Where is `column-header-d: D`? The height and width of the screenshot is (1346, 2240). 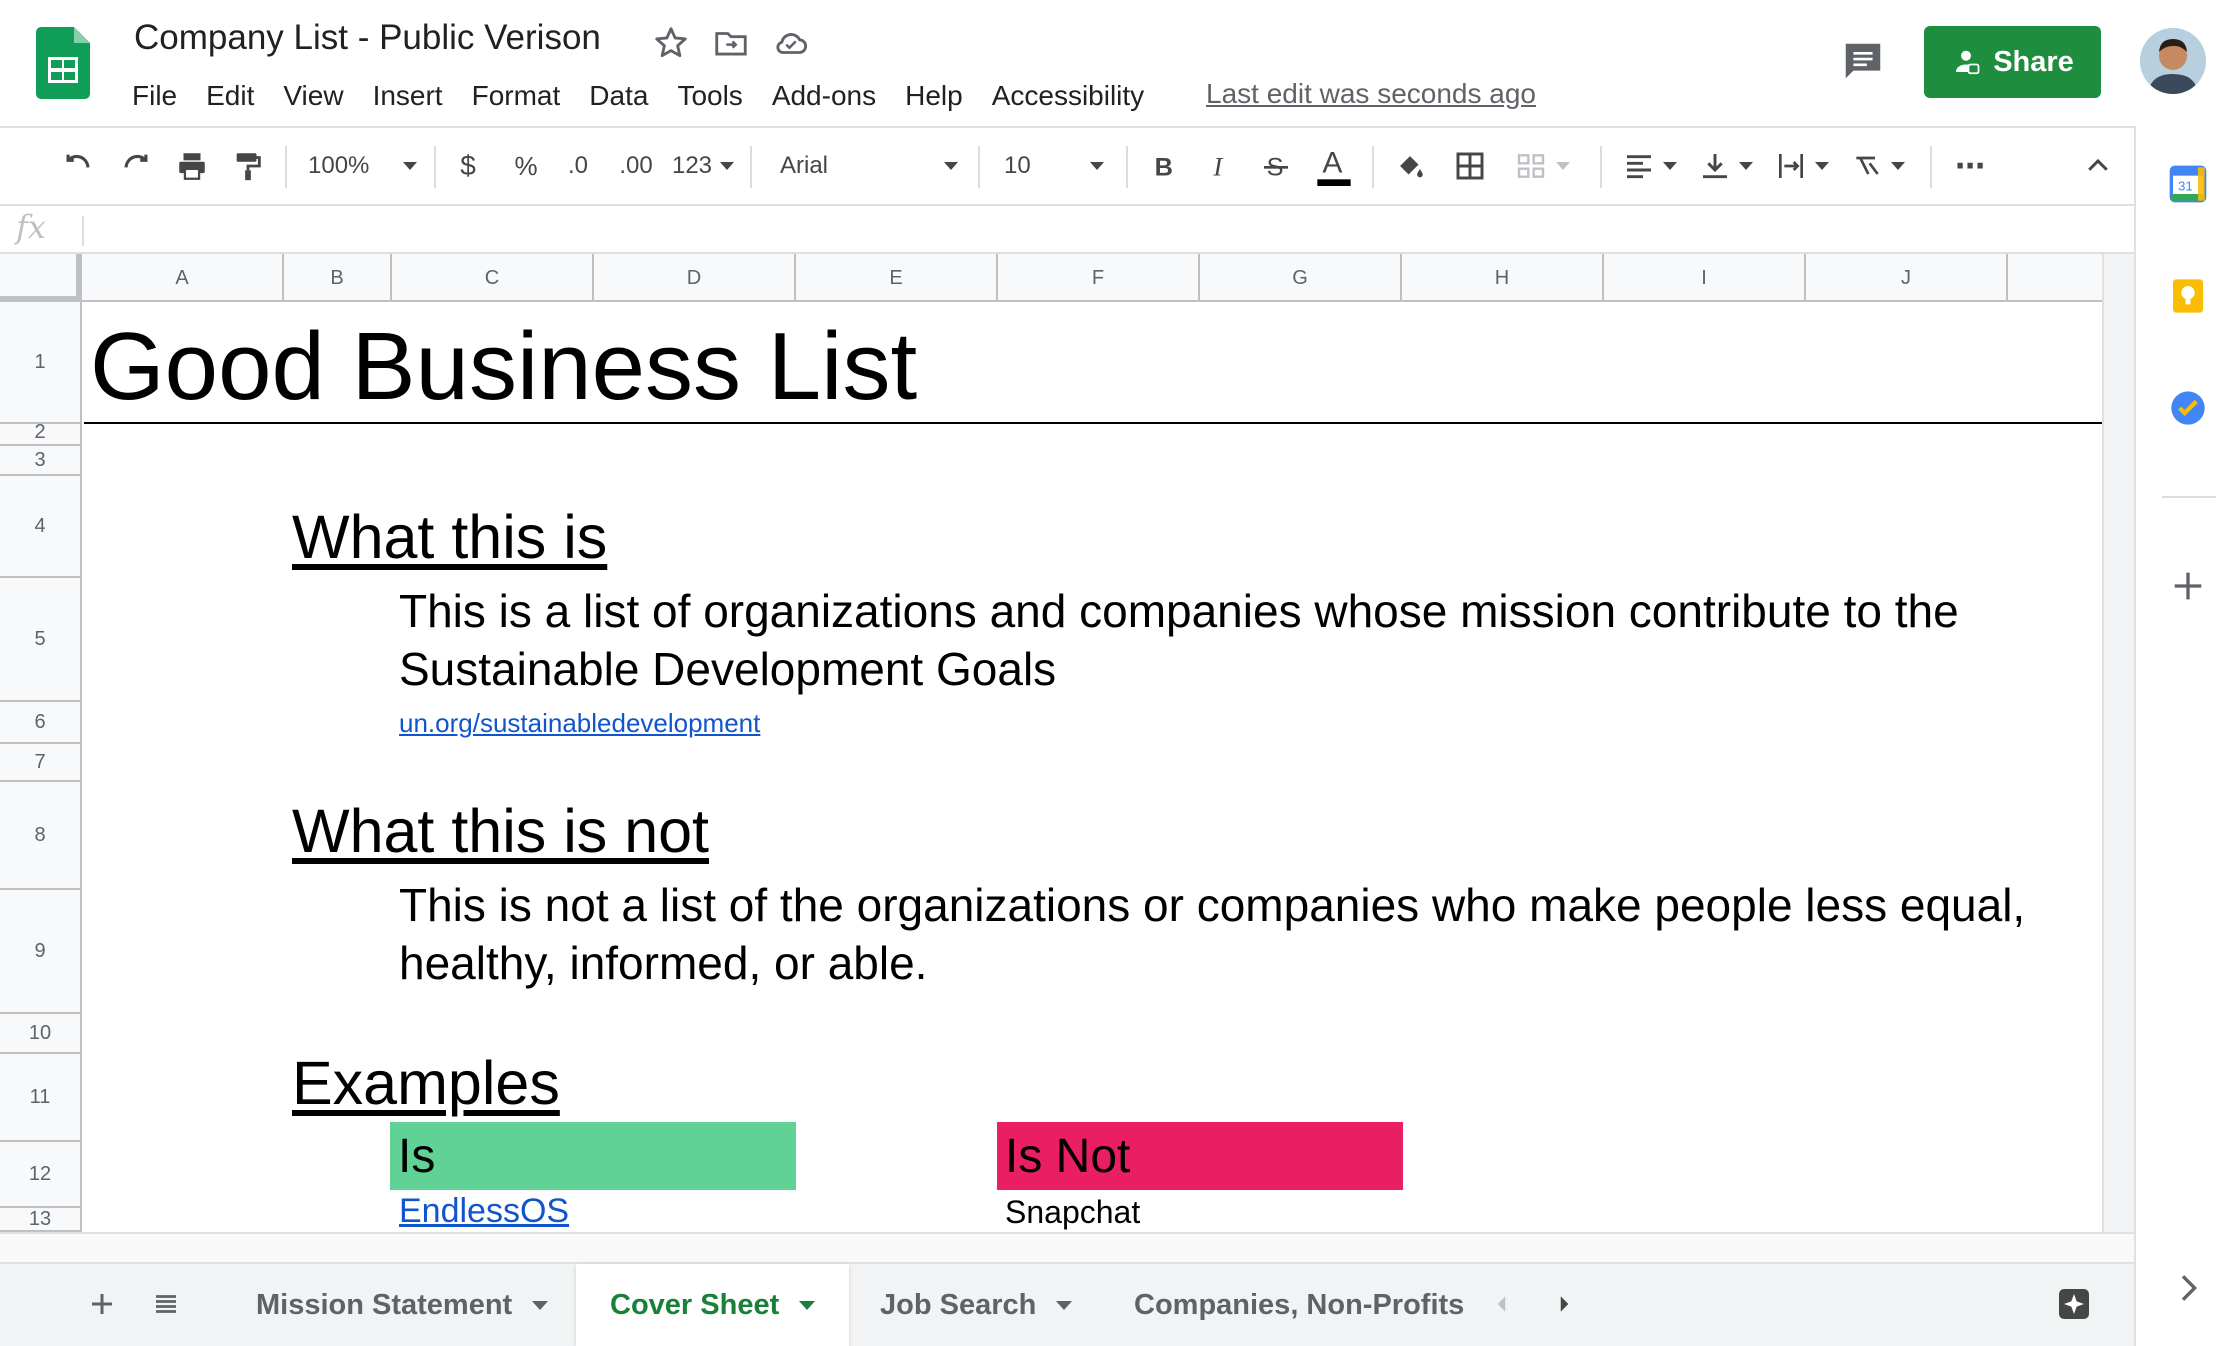 column-header-d: D is located at coordinates (695, 278).